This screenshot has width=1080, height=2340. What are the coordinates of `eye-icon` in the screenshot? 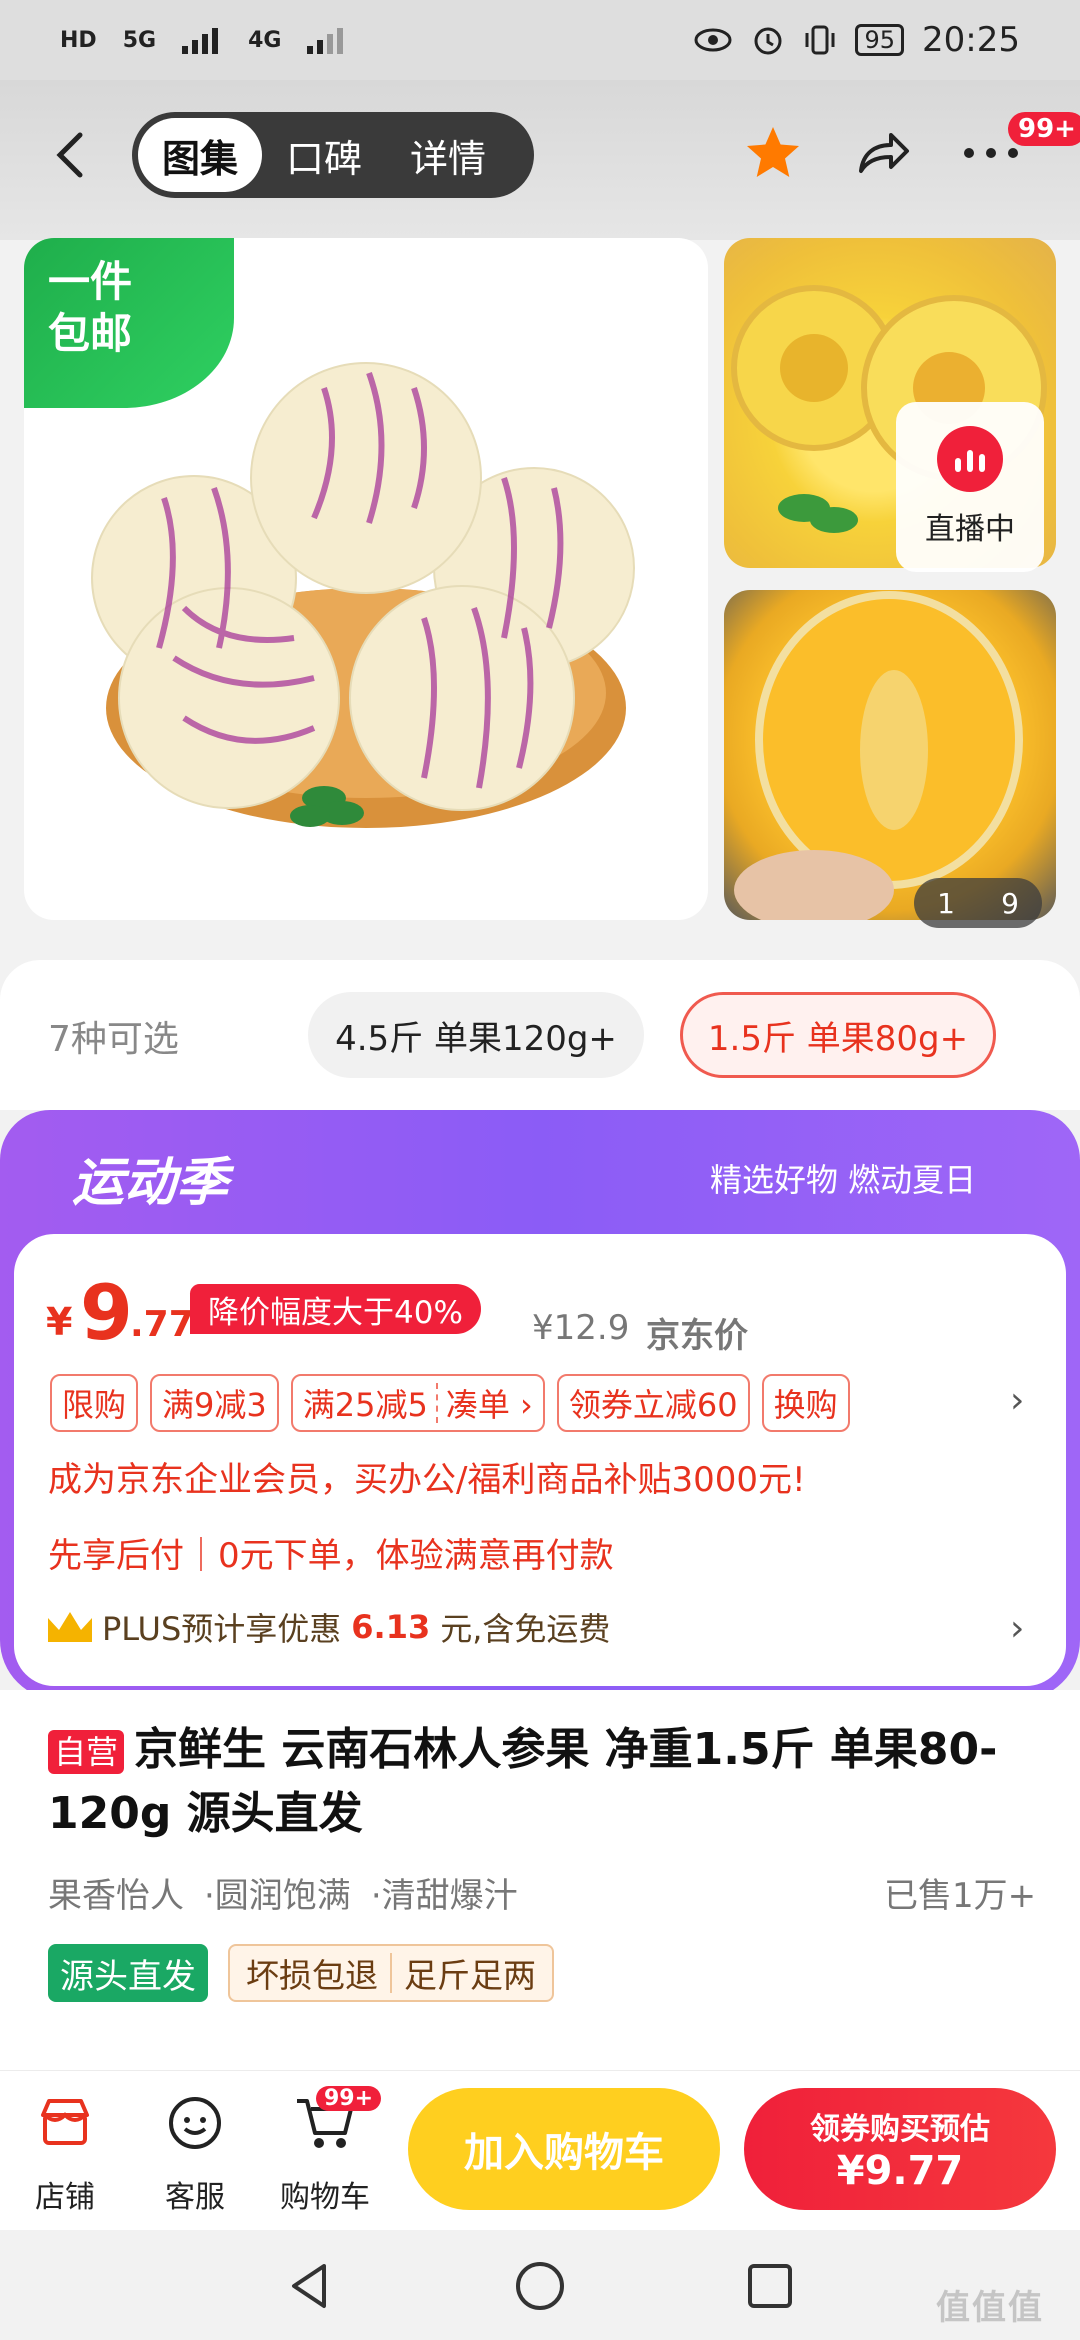 It's located at (713, 40).